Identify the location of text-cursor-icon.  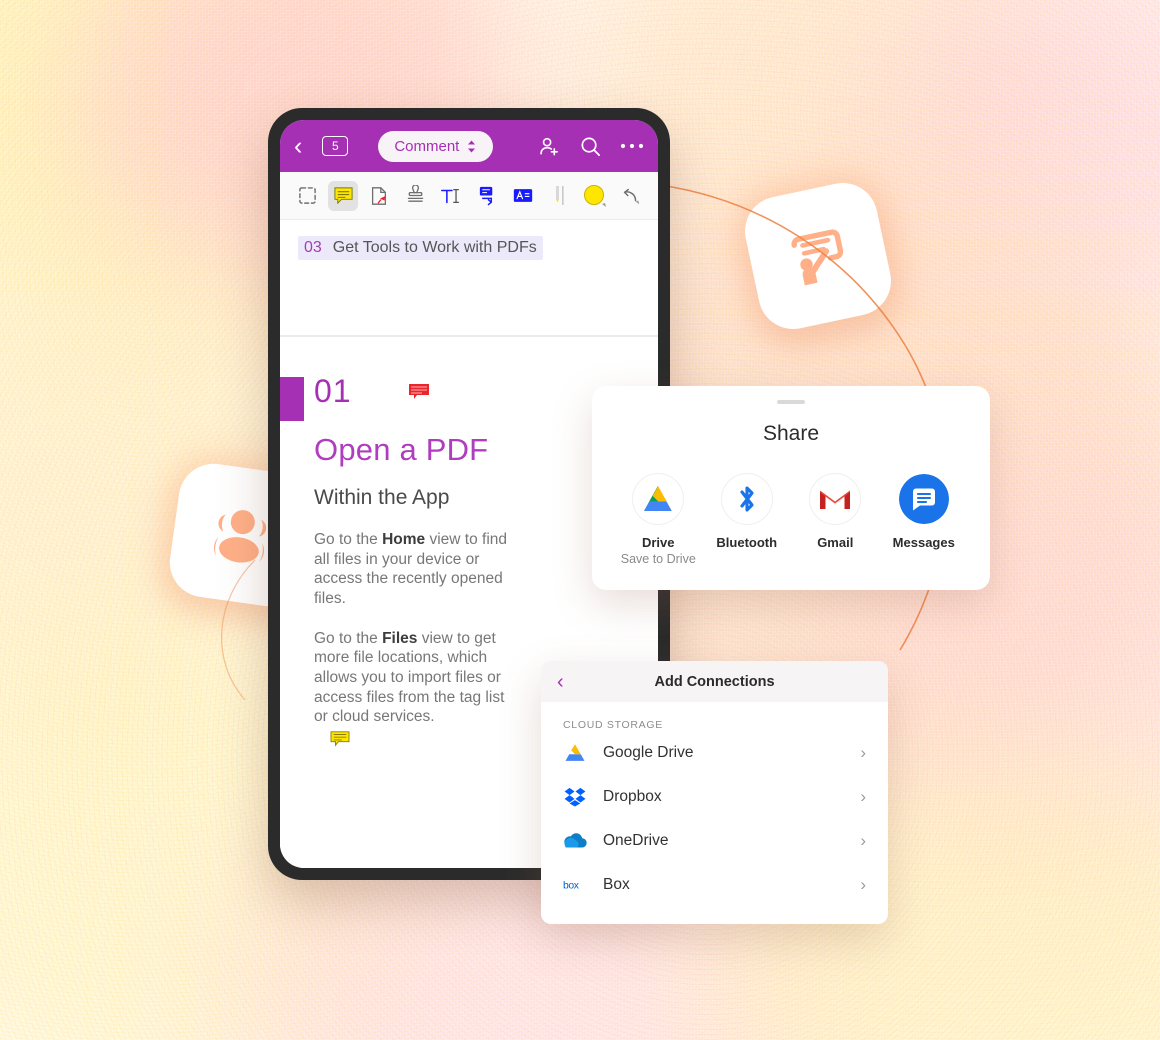
(450, 195).